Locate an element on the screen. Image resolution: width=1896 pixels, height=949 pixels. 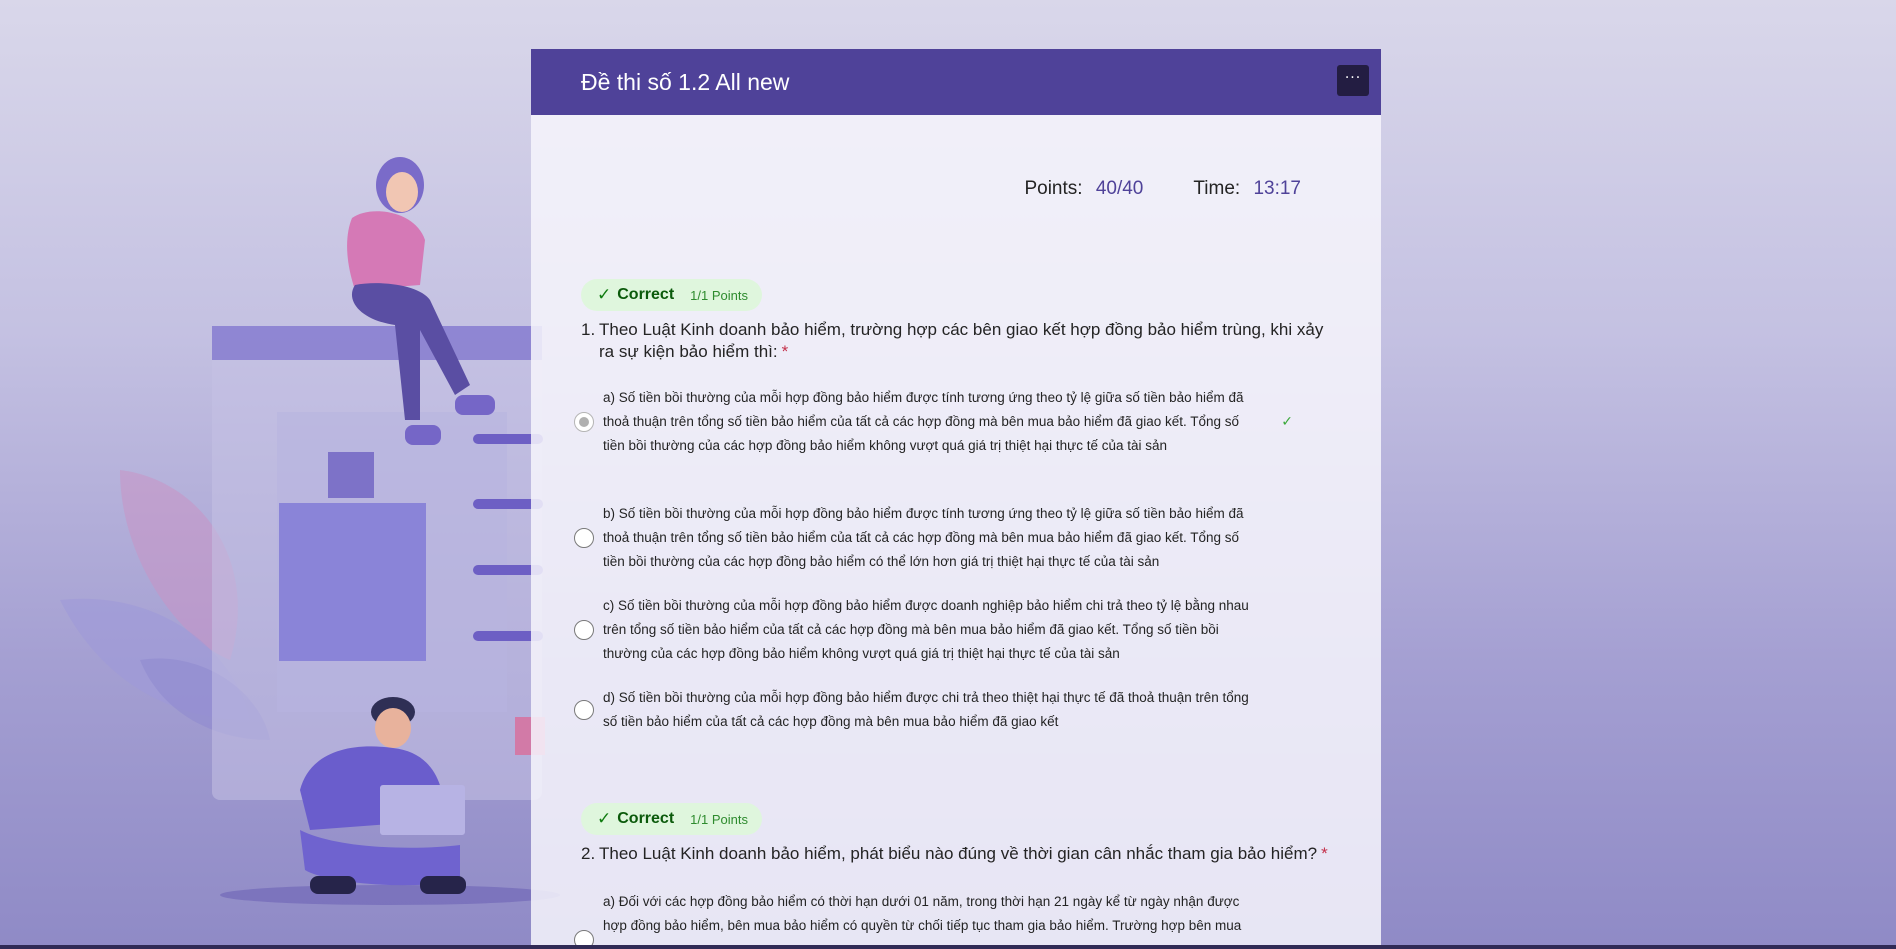
taskbar-edge is located at coordinates (948, 947).